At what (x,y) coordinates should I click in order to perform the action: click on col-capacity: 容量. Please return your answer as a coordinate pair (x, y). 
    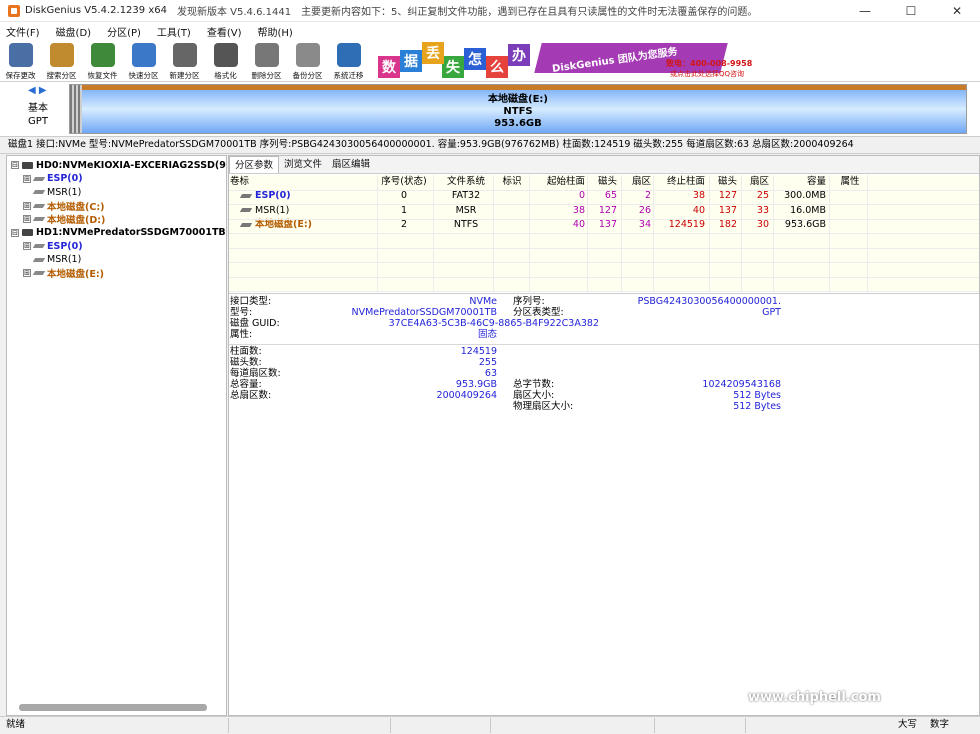
    Looking at the image, I should click on (799, 182).